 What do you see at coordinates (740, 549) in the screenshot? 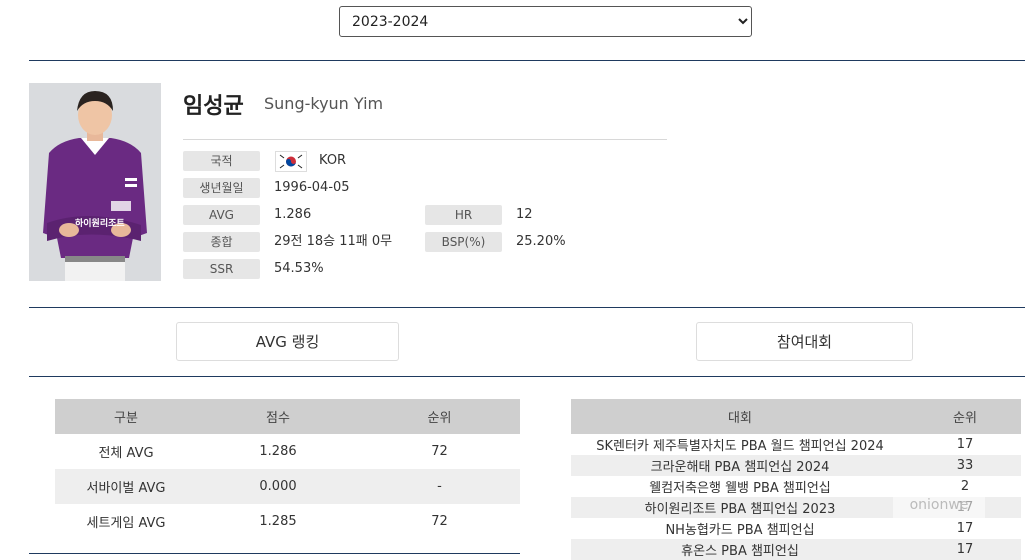
I see `cell-tournament: 휴온스 PBA 챔피언십` at bounding box center [740, 549].